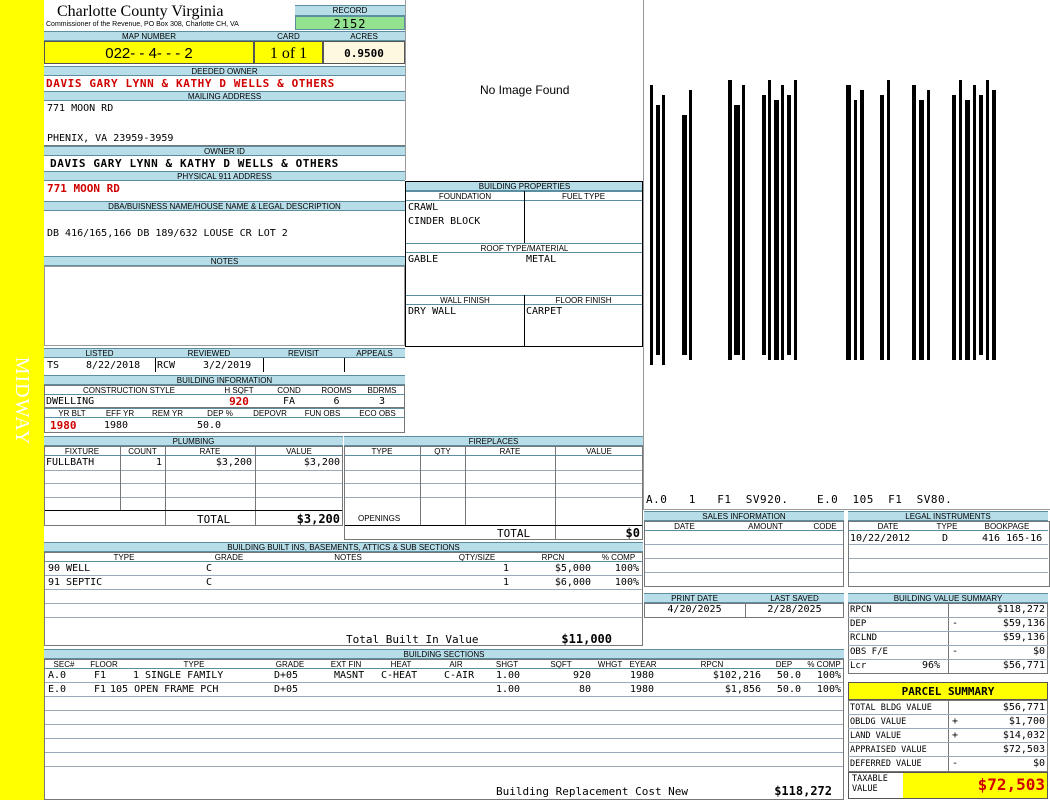 The width and height of the screenshot is (1050, 800). What do you see at coordinates (364, 36) in the screenshot?
I see `acres-label: ACRES` at bounding box center [364, 36].